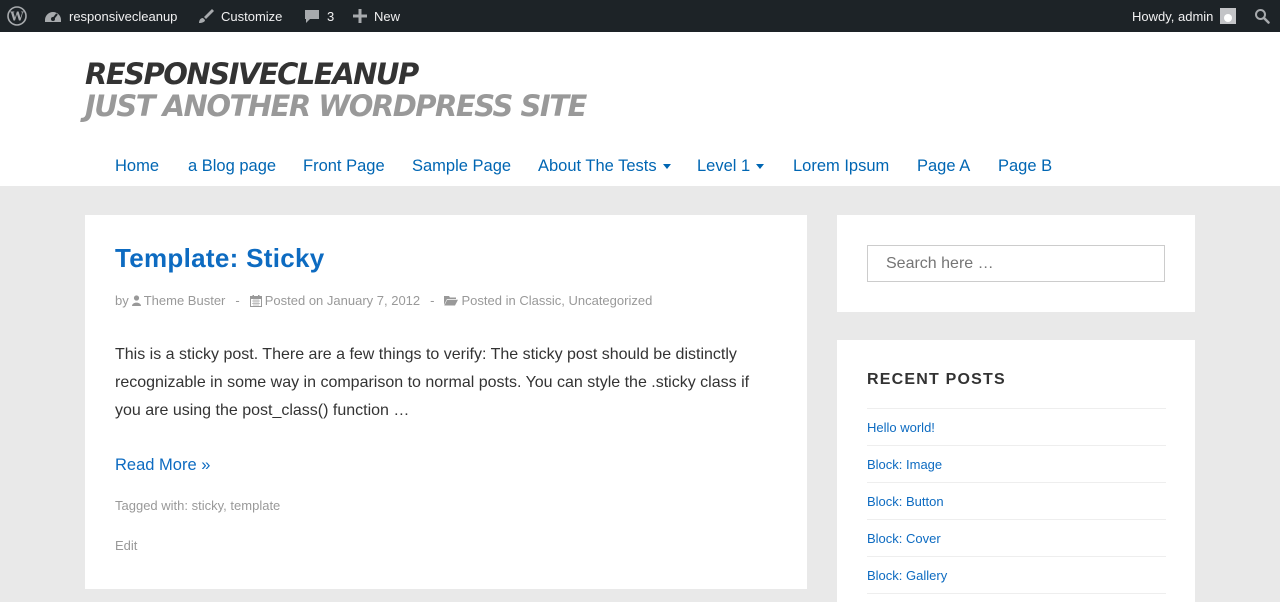 The height and width of the screenshot is (602, 1280). I want to click on site-name-link: responsivecleanup, so click(110, 16).